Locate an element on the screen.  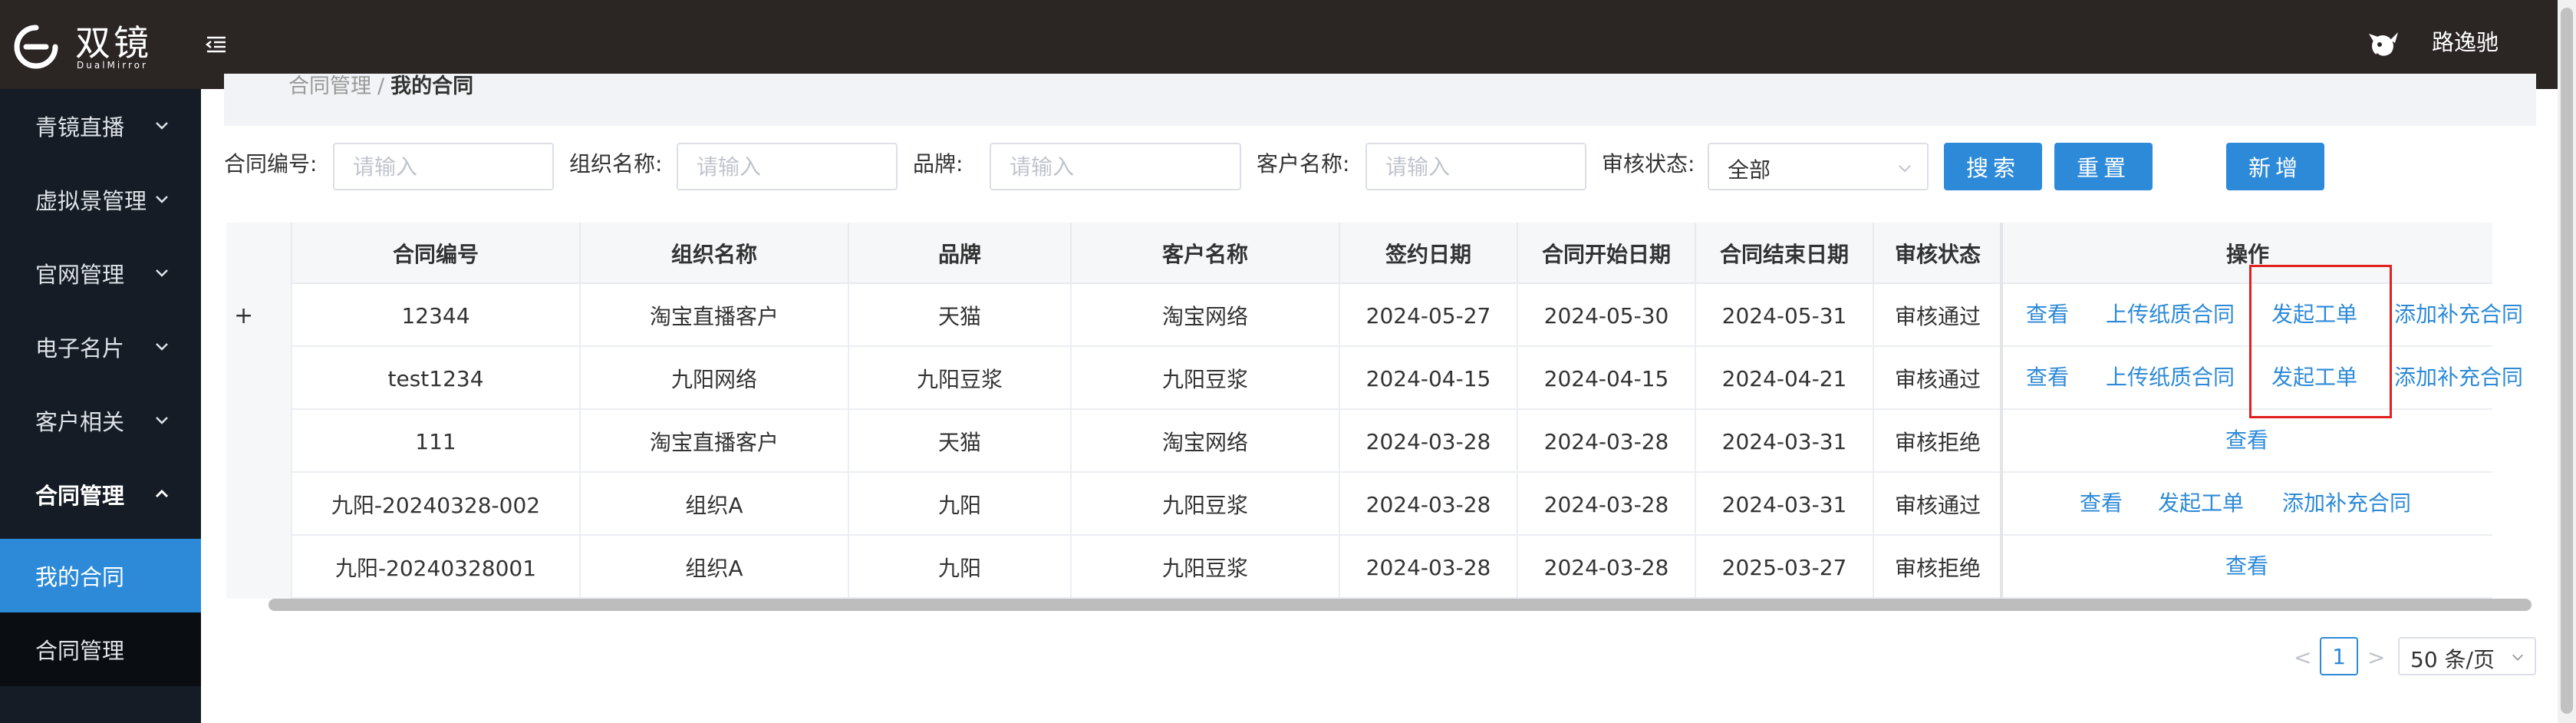
page-size-value: 50 条/页 is located at coordinates (2452, 659).